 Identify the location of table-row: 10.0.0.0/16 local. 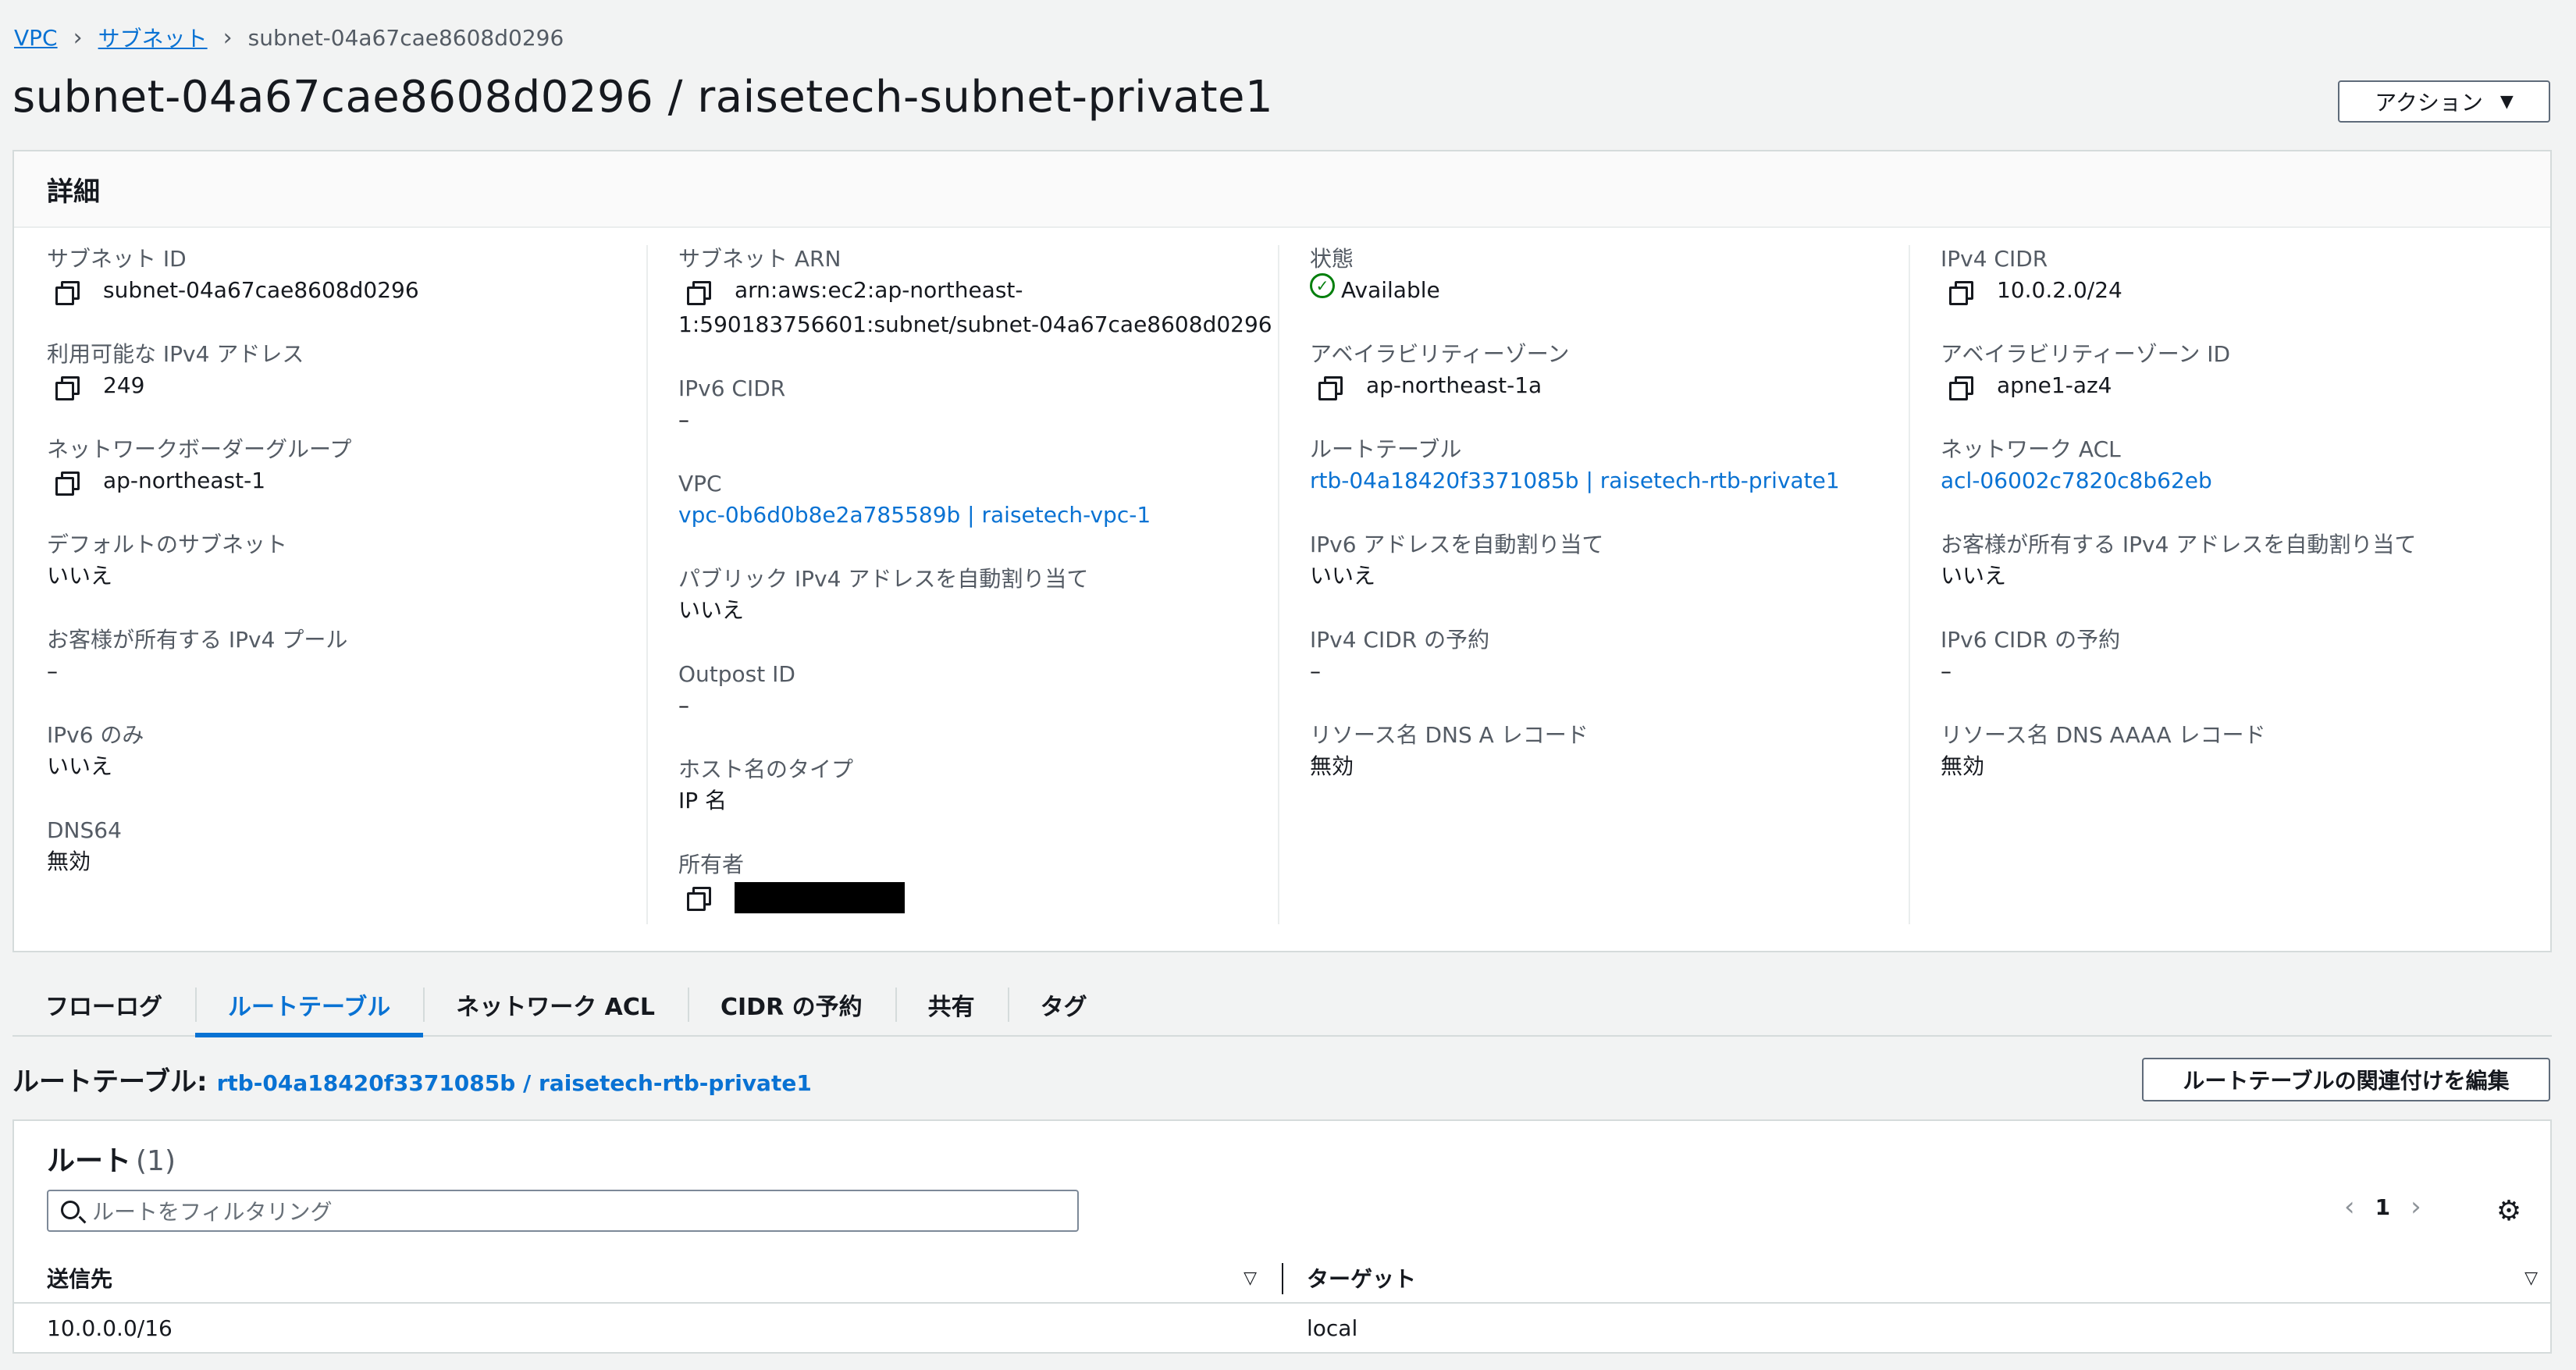
(1282, 1328).